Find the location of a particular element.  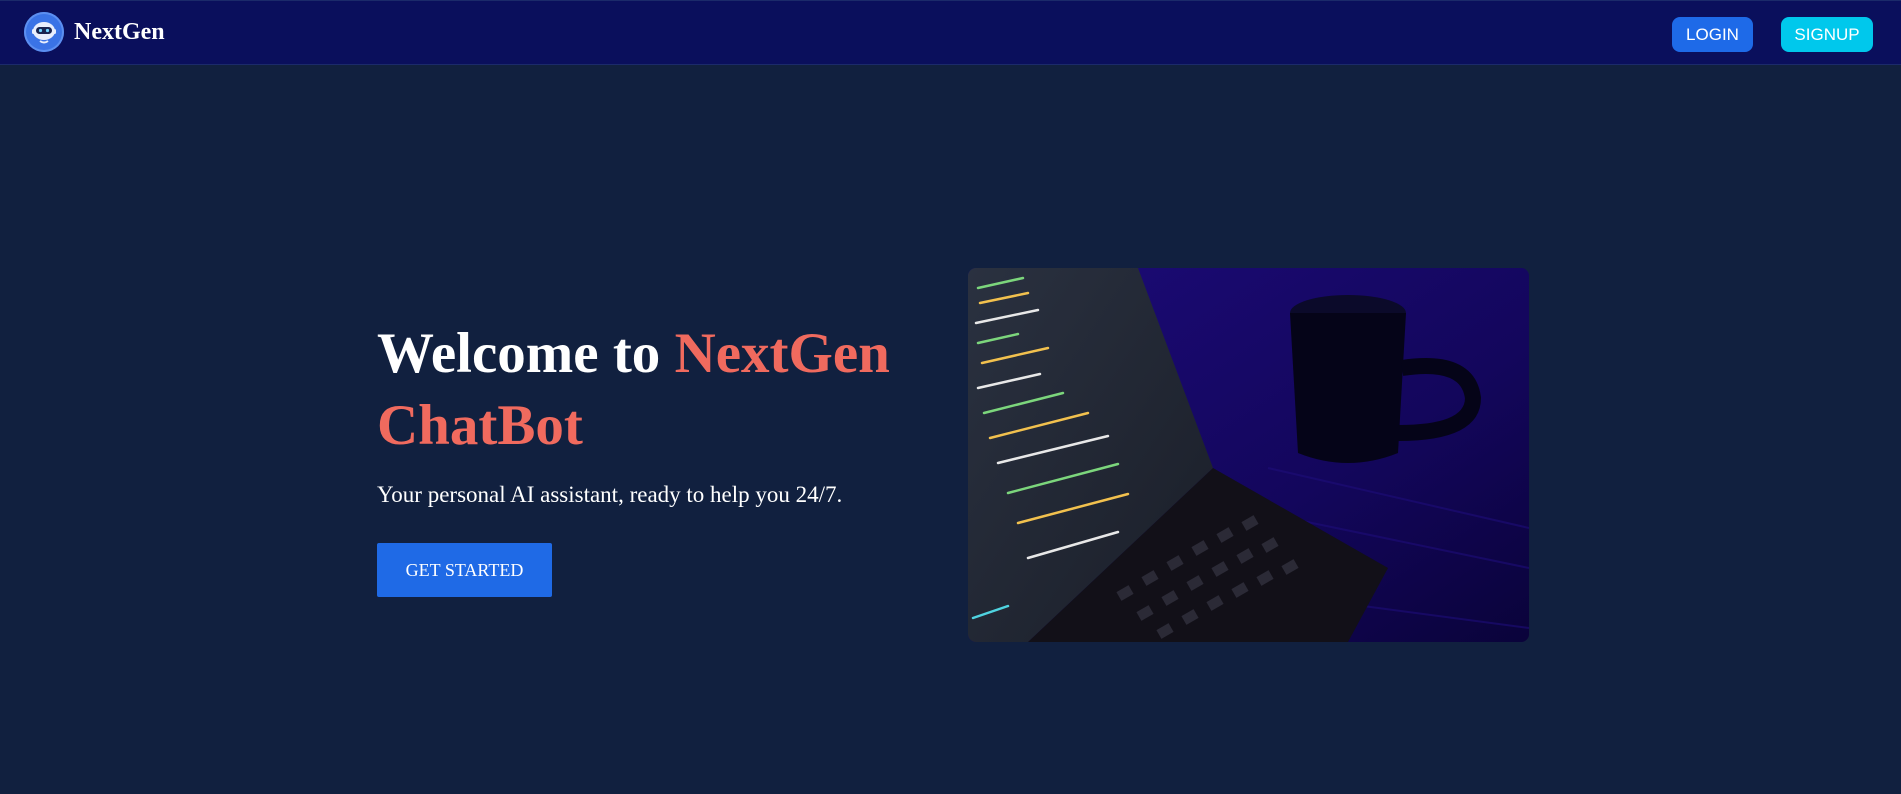

brand-name: NextGen is located at coordinates (119, 31).